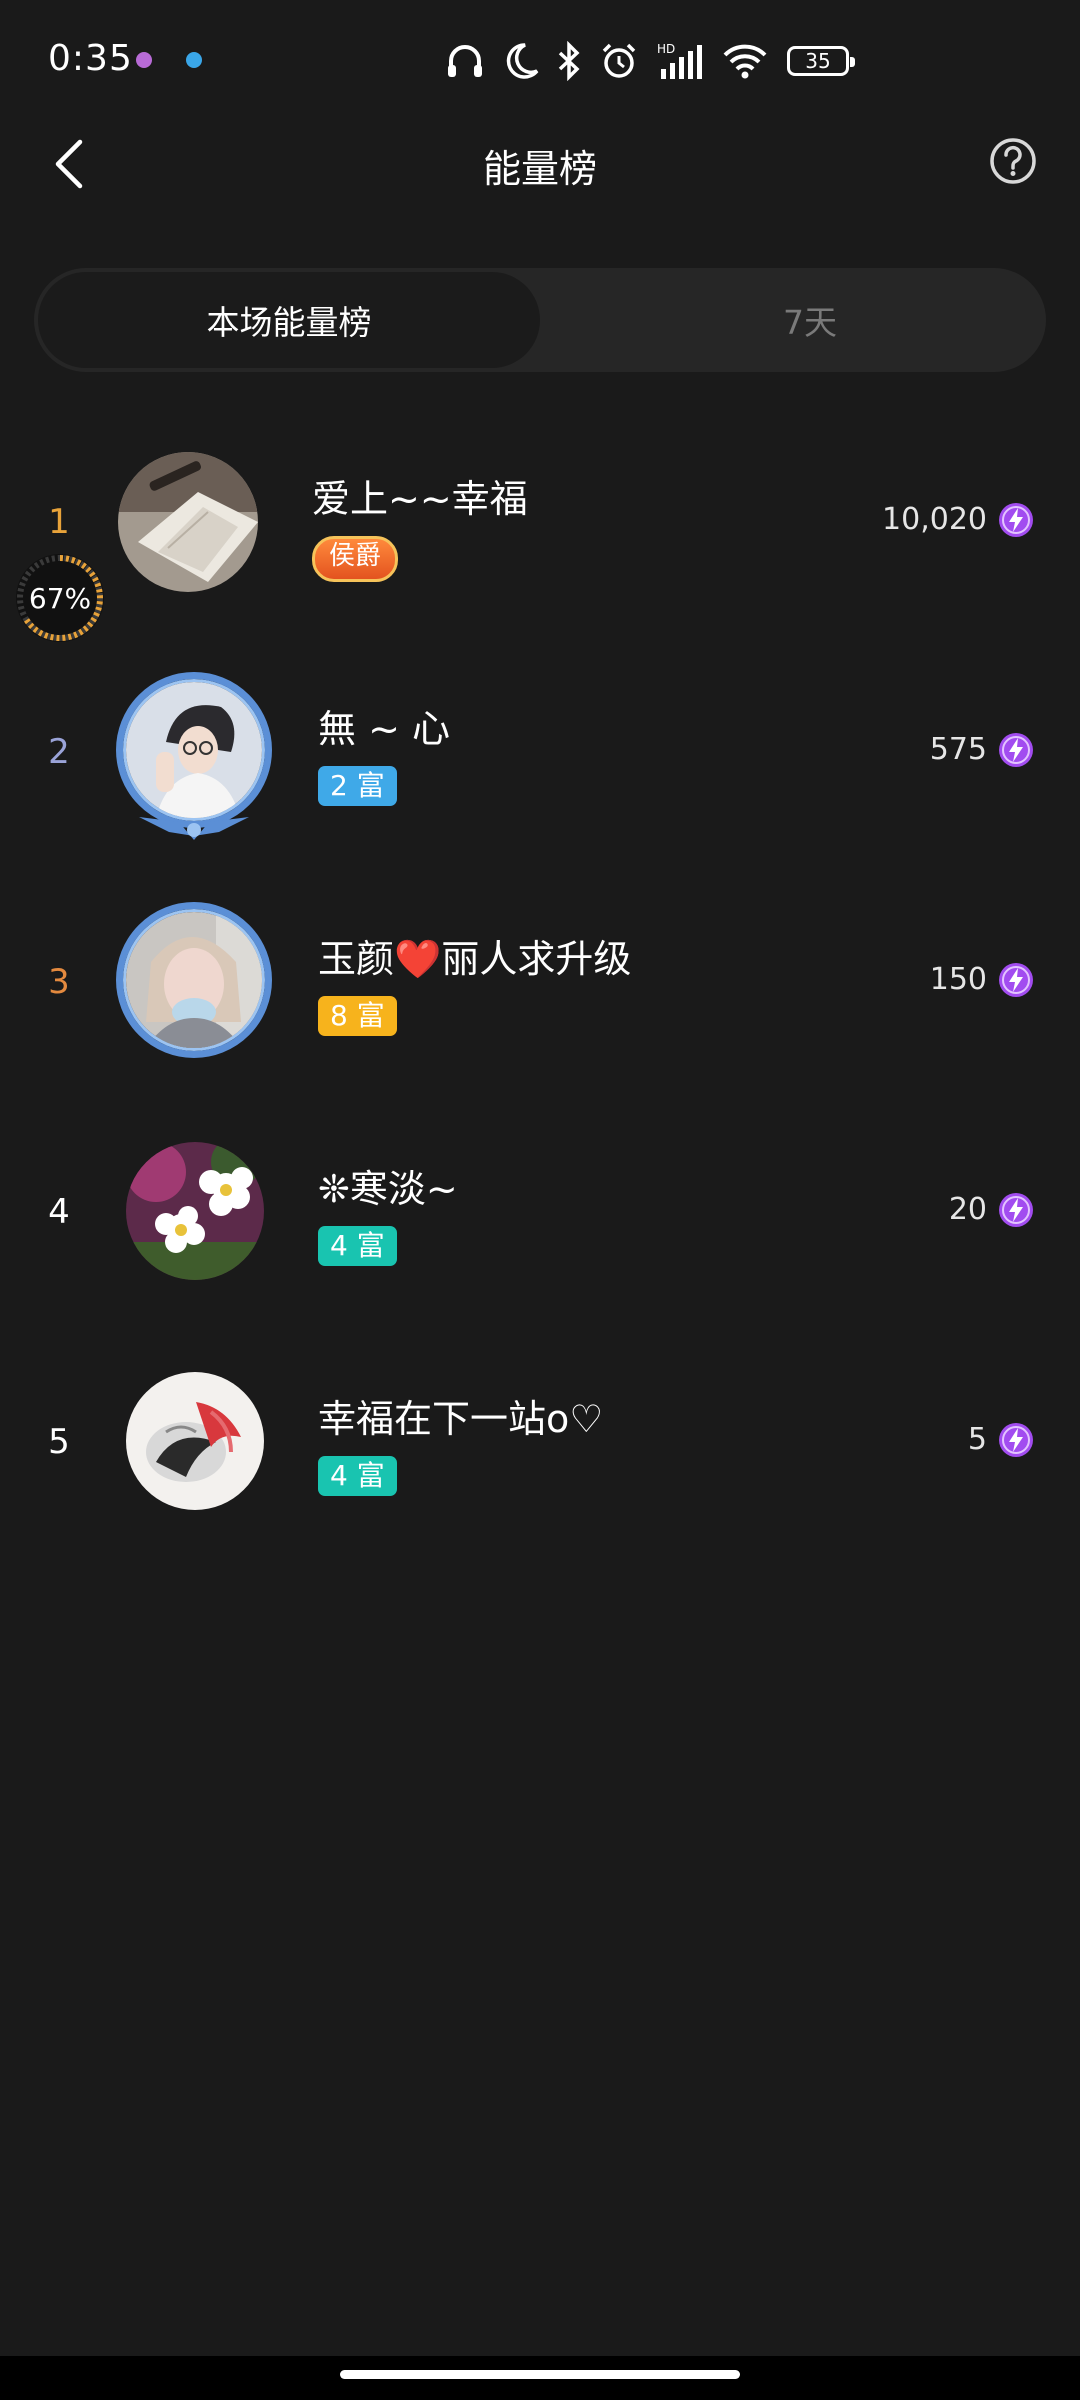  What do you see at coordinates (539, 169) in the screenshot?
I see `page-title: 能量榜` at bounding box center [539, 169].